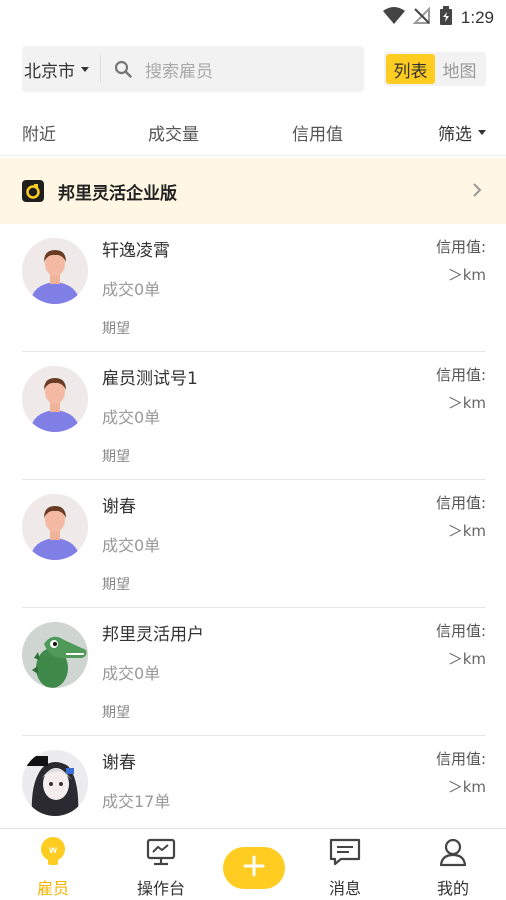 The width and height of the screenshot is (506, 900). I want to click on view-toggle: 列表 地图, so click(435, 69).